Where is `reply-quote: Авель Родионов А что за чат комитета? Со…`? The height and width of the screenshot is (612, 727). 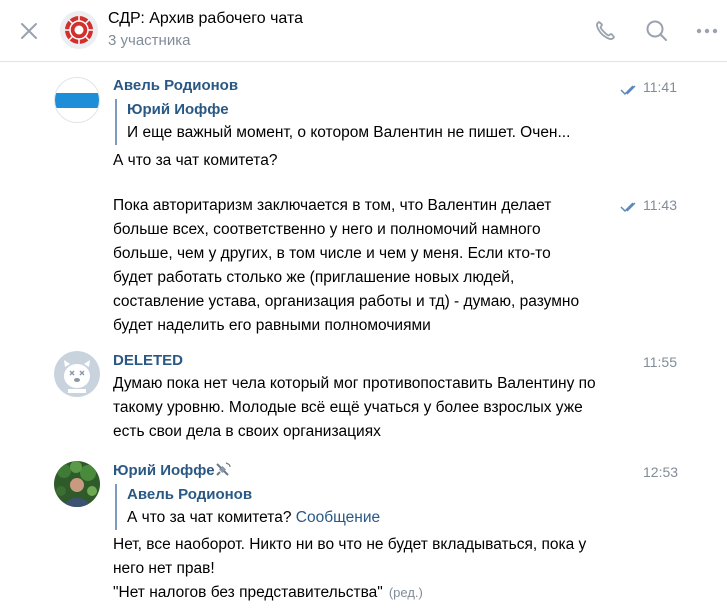 reply-quote: Авель Родионов А что за чат комитета? Со… is located at coordinates (247, 507).